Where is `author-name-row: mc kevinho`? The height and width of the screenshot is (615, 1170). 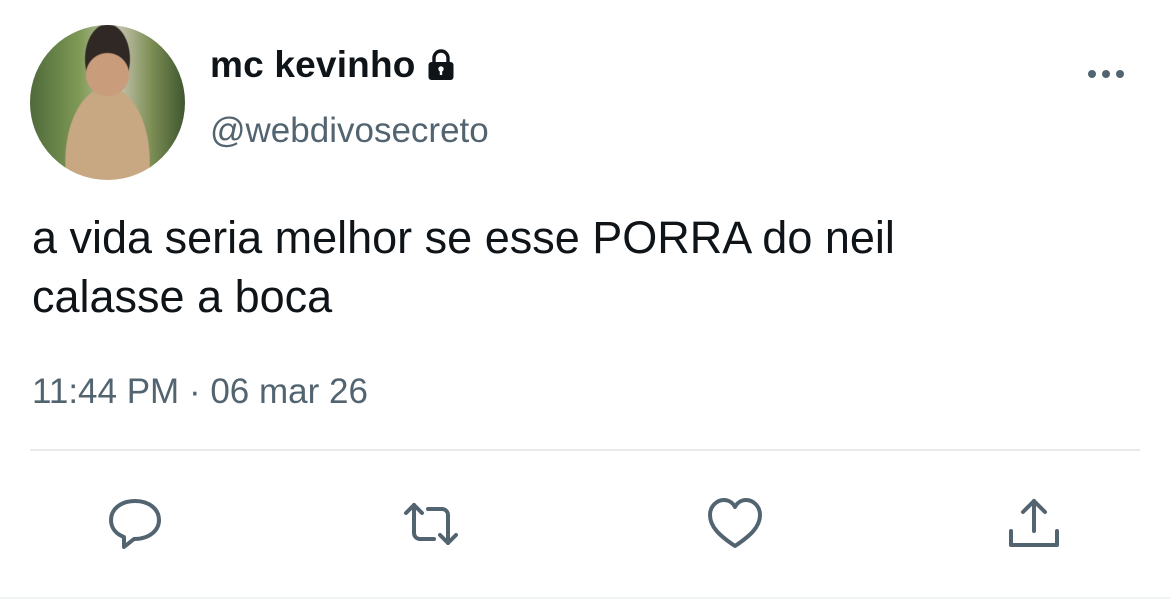
author-name-row: mc kevinho is located at coordinates (334, 65).